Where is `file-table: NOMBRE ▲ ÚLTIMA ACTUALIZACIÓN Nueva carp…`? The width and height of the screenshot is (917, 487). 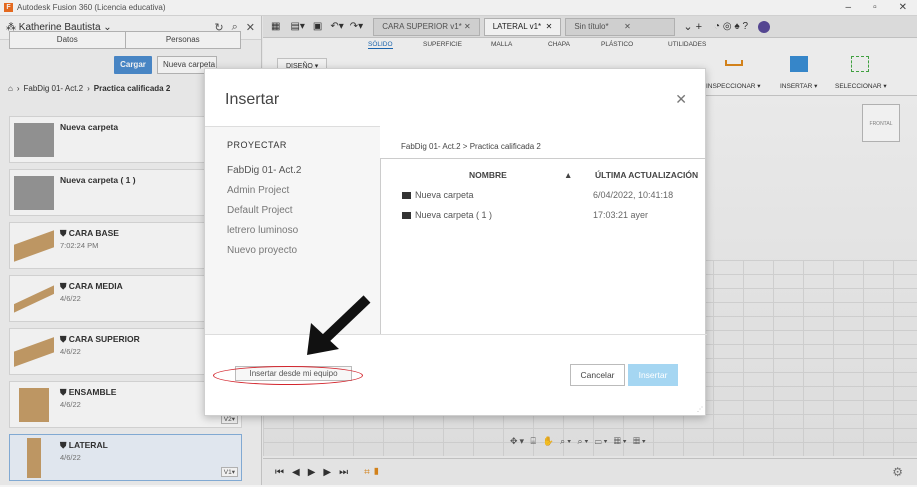 file-table: NOMBRE ▲ ÚLTIMA ACTUALIZACIÓN Nueva carp… is located at coordinates (543, 246).